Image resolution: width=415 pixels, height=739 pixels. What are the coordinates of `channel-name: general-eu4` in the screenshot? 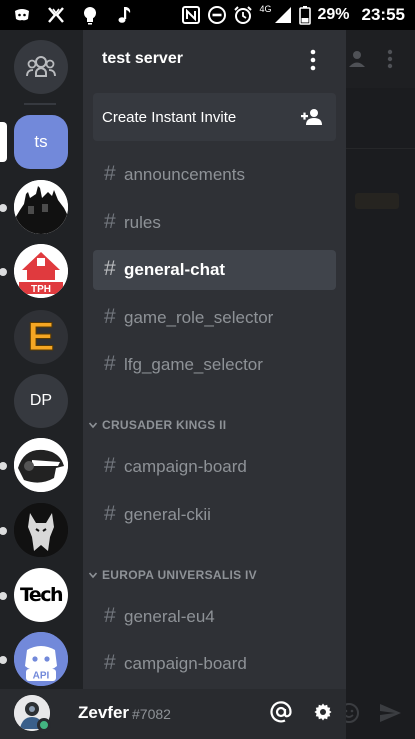 It's located at (169, 616).